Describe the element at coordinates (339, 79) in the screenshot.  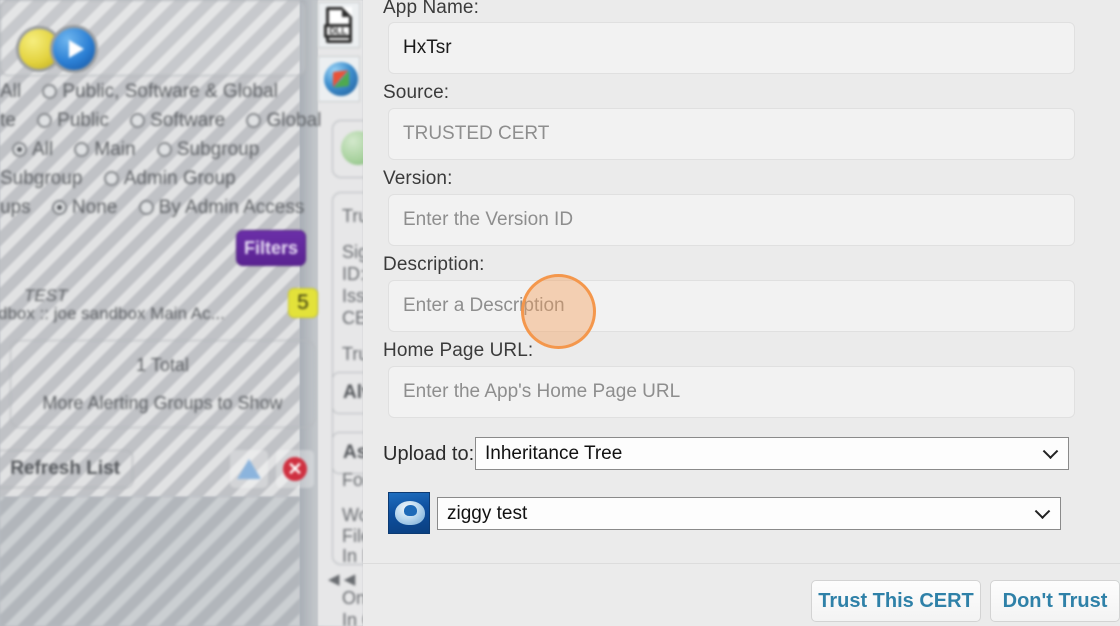
I see `windows-logo-icon` at that location.